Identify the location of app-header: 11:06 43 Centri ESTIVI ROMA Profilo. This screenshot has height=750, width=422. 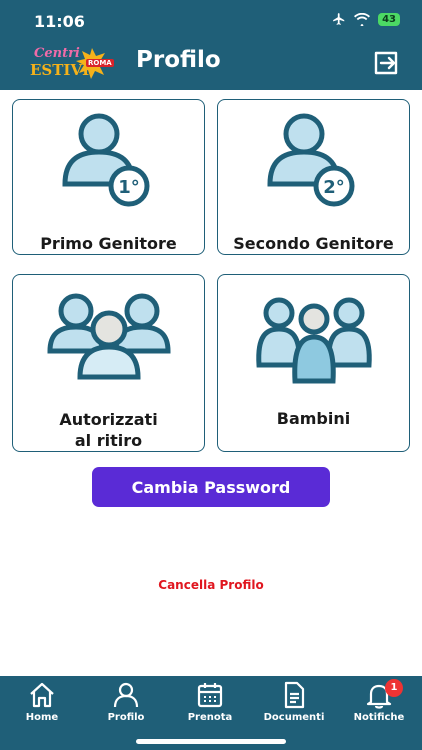
(211, 45).